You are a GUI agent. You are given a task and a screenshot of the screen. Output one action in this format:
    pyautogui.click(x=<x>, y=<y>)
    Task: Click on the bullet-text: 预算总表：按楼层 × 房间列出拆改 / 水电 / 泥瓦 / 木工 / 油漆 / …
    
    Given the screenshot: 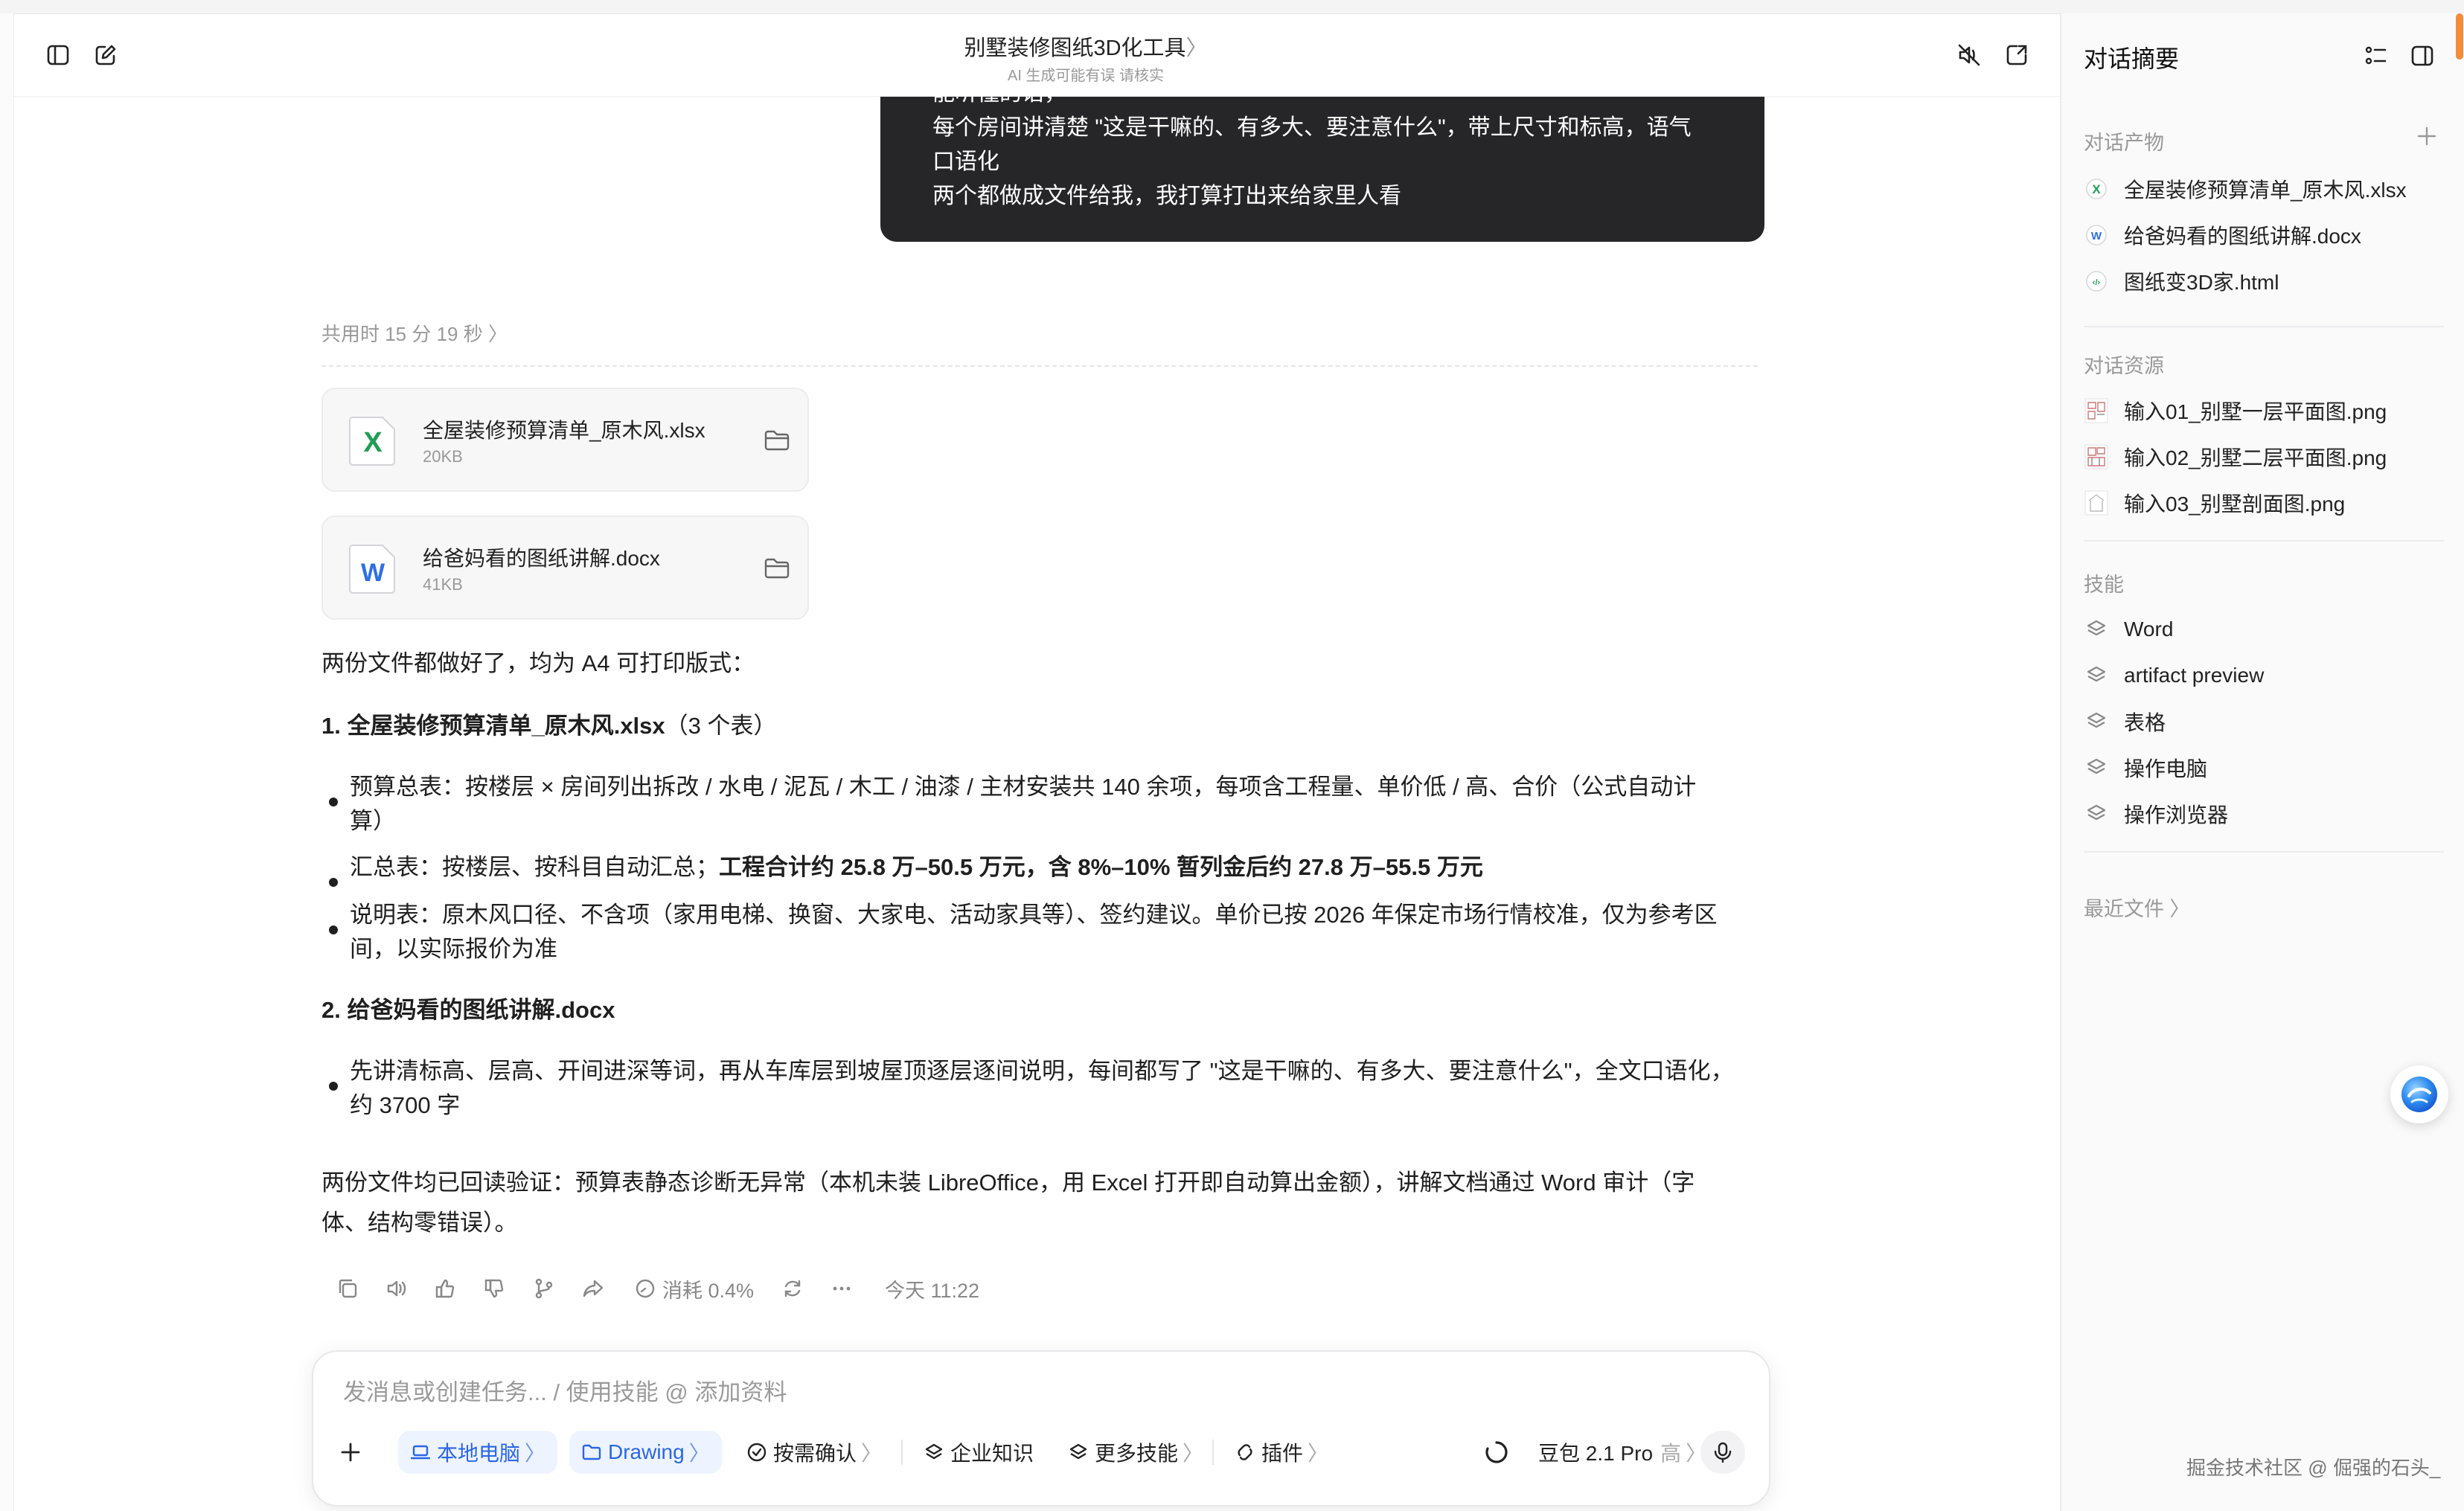 What is the action you would take?
    pyautogui.click(x=1023, y=787)
    